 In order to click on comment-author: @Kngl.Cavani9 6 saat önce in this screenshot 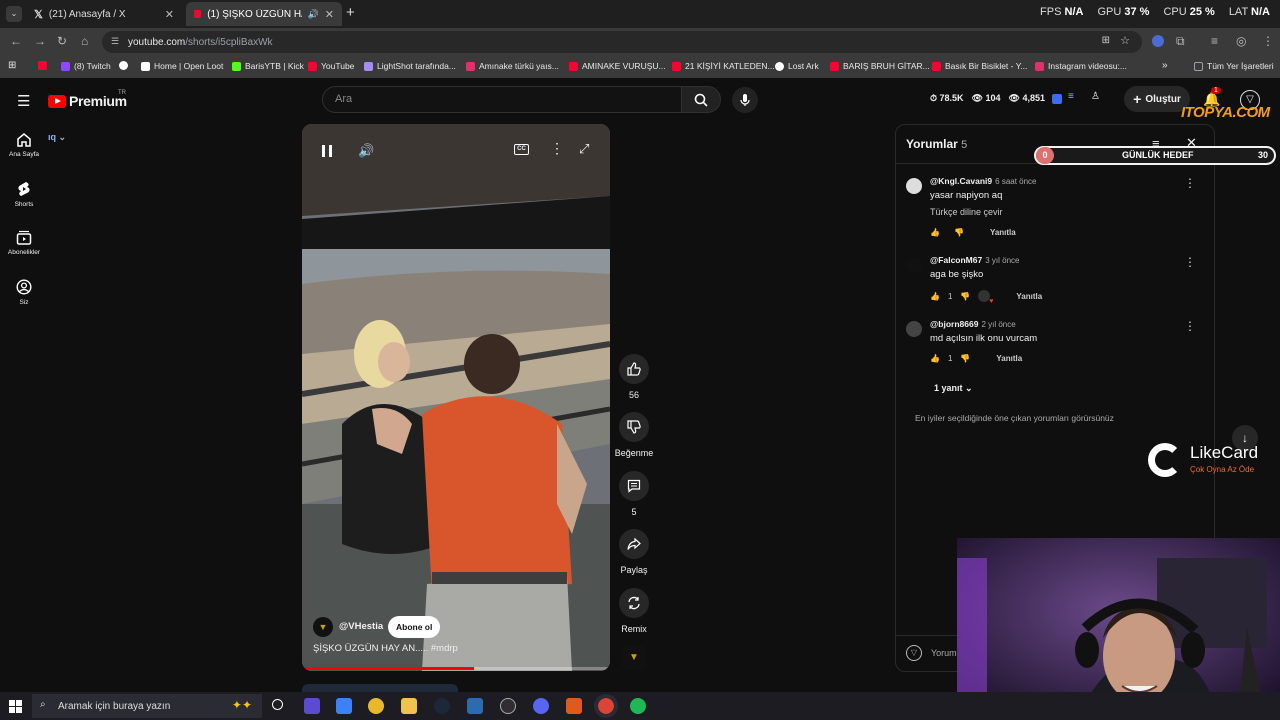, I will do `click(983, 181)`.